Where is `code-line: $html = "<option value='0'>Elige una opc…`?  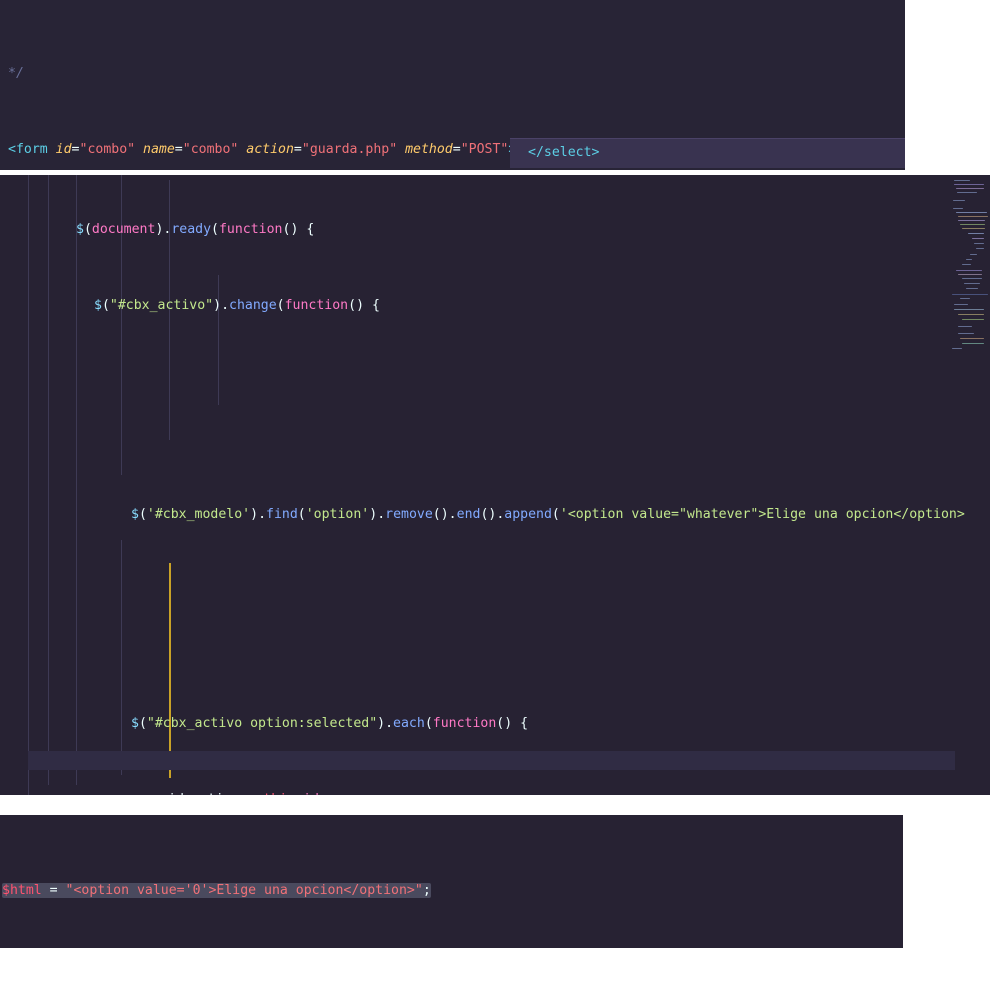
code-line: $html = "<option value='0'>Elige una opc… is located at coordinates (216, 890).